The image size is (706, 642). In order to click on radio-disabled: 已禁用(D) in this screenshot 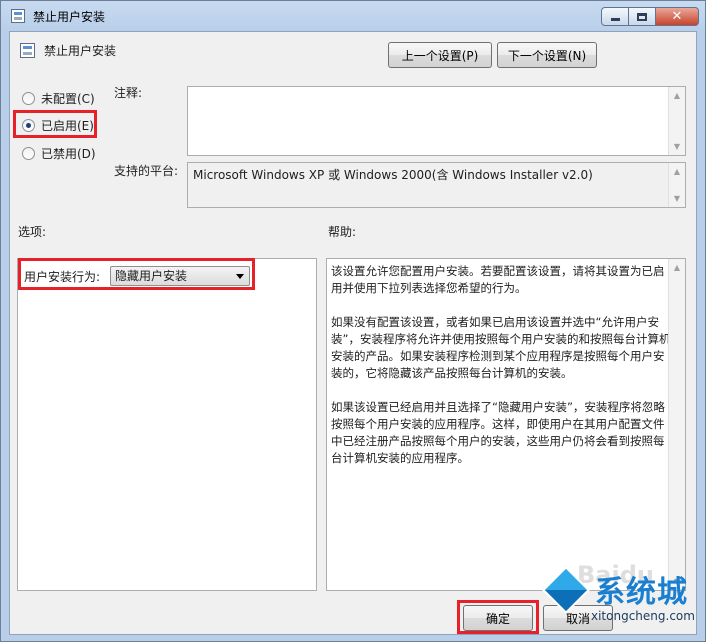, I will do `click(59, 153)`.